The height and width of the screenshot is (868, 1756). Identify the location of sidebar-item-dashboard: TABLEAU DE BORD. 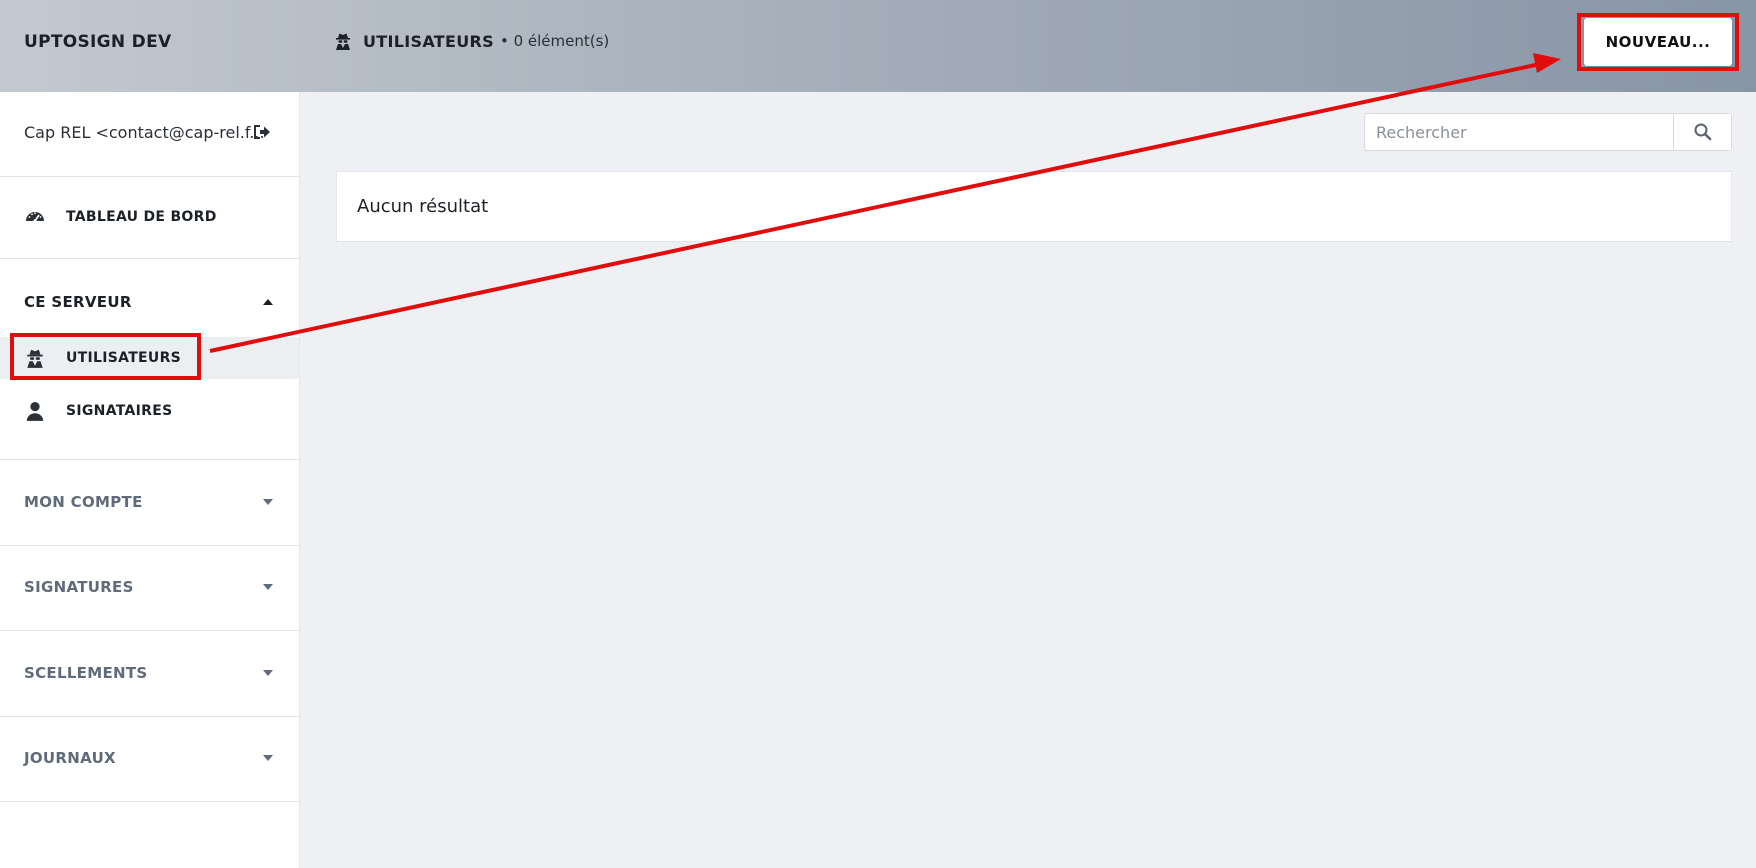
(149, 217).